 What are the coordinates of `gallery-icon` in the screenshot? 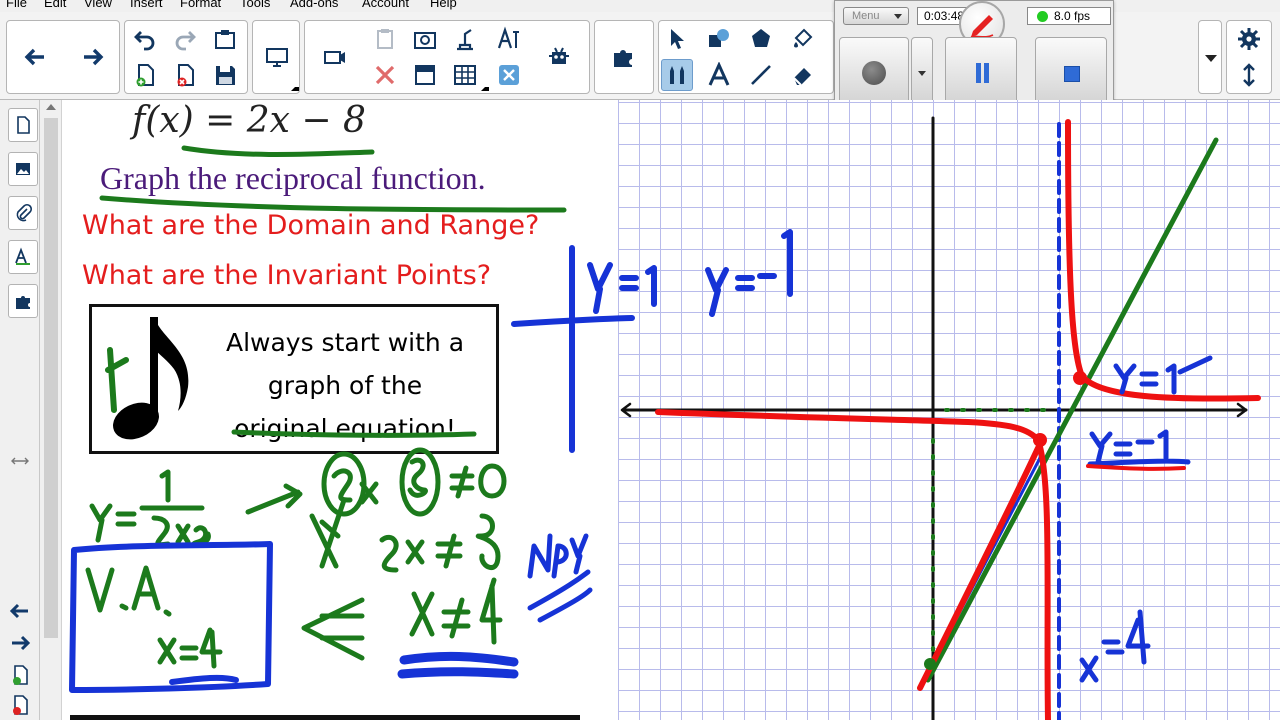 It's located at (23, 169).